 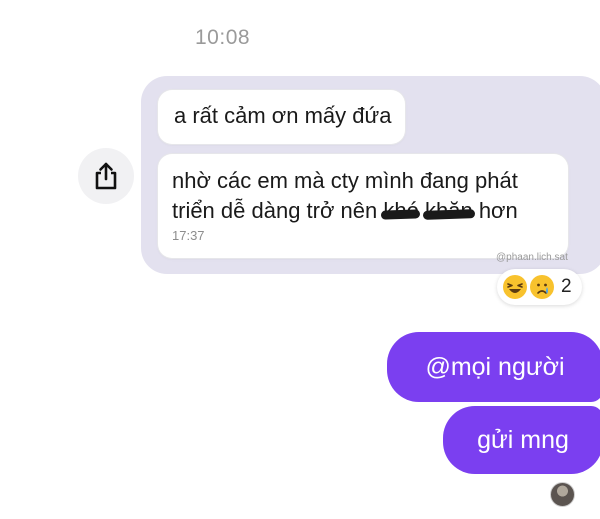 I want to click on forwarded-message-time: 17:37, so click(x=188, y=235).